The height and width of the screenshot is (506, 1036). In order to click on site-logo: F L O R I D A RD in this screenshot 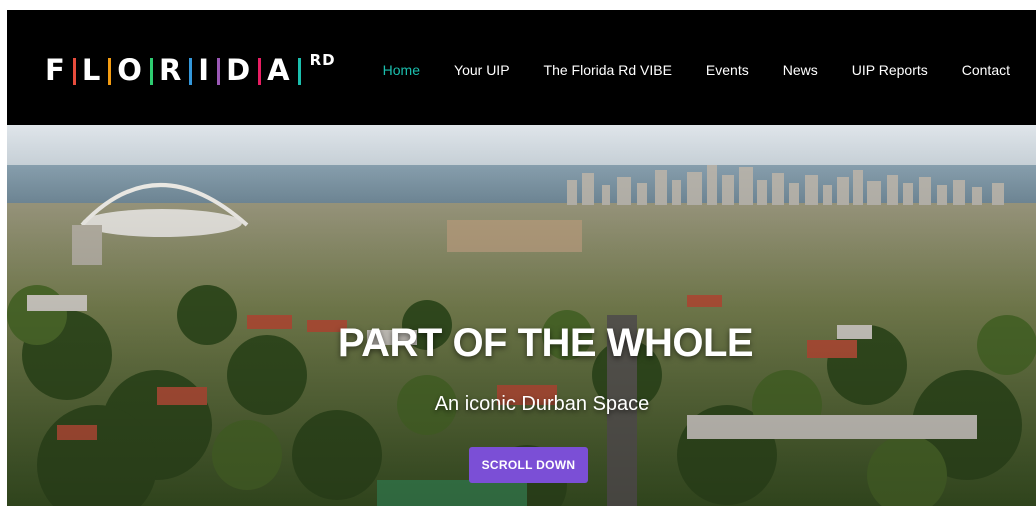, I will do `click(190, 69)`.